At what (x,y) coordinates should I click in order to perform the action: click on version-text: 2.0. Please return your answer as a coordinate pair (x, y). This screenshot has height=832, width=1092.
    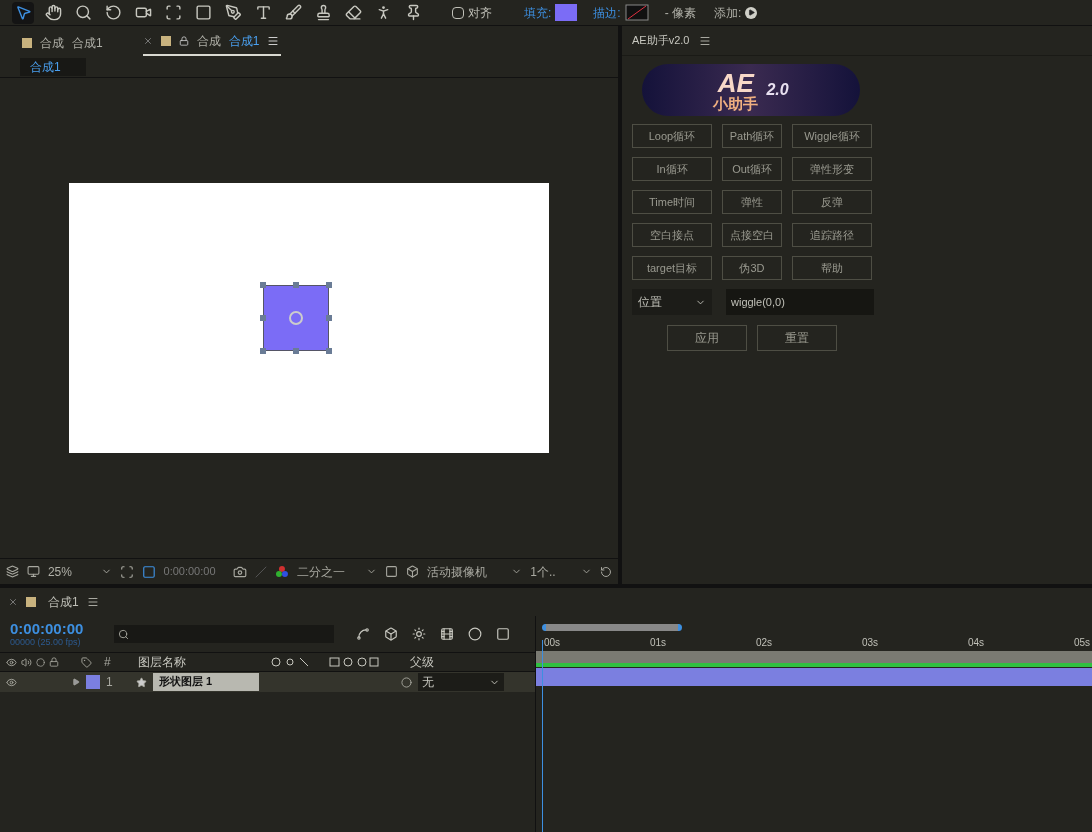
    Looking at the image, I should click on (777, 90).